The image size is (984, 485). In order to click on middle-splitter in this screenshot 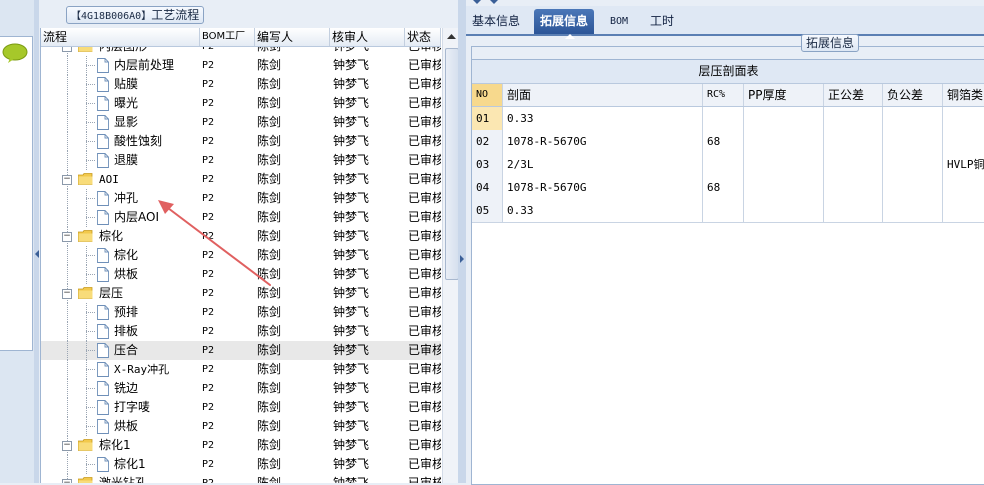, I will do `click(462, 241)`.